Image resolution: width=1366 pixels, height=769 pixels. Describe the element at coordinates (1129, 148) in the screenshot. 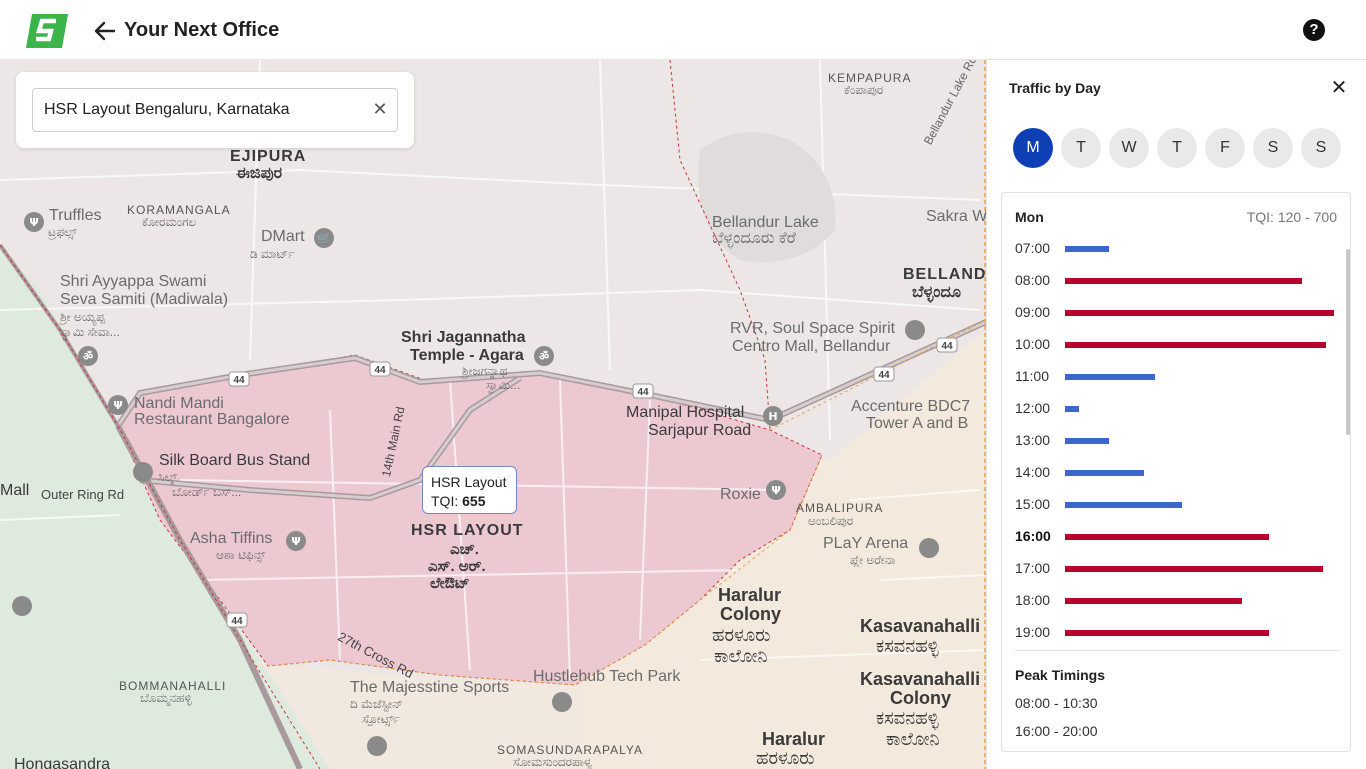

I see `day-button: W` at that location.